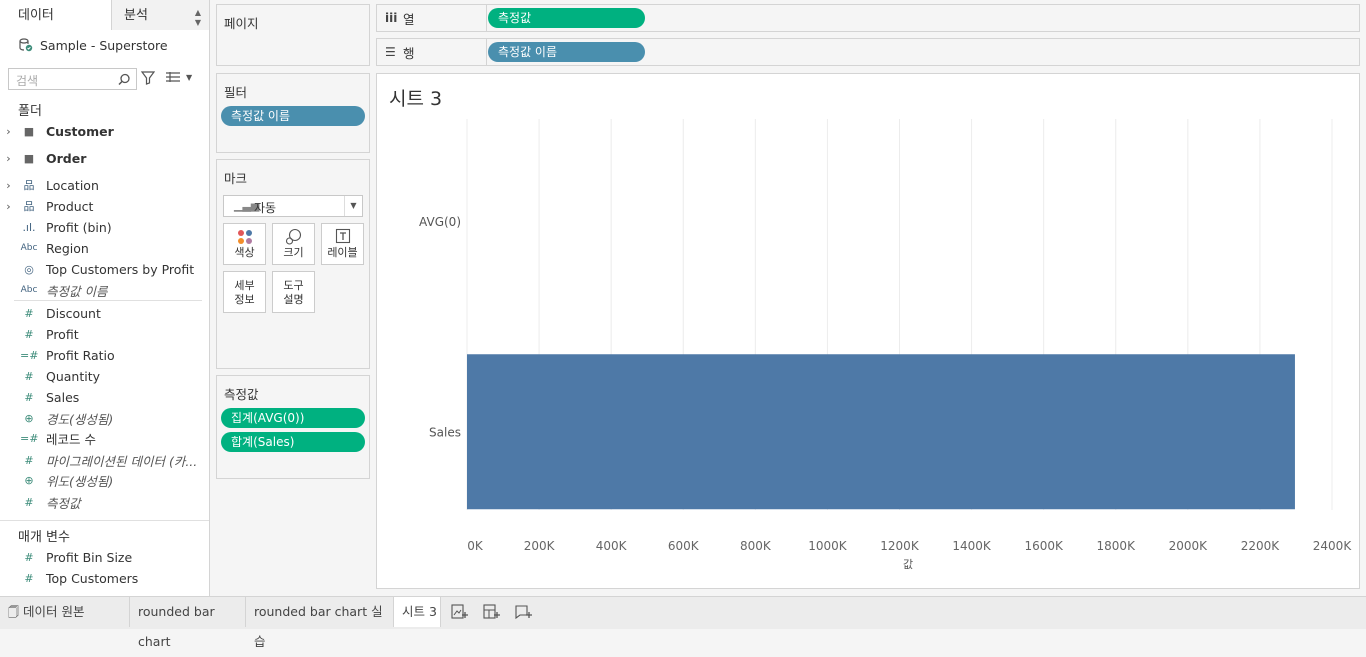  I want to click on sheet-tab-2: rounded bar chart 실습, so click(320, 623).